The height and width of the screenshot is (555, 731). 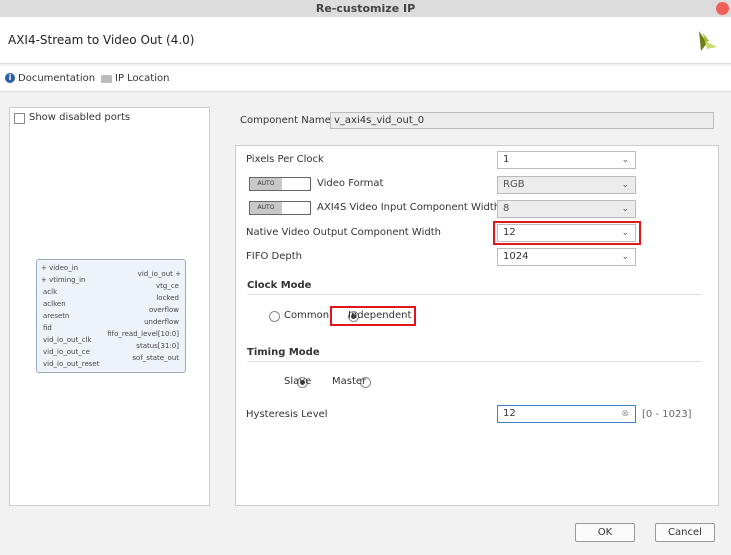 What do you see at coordinates (566, 257) in the screenshot?
I see `fifo-depth-select: 1024 ⌄` at bounding box center [566, 257].